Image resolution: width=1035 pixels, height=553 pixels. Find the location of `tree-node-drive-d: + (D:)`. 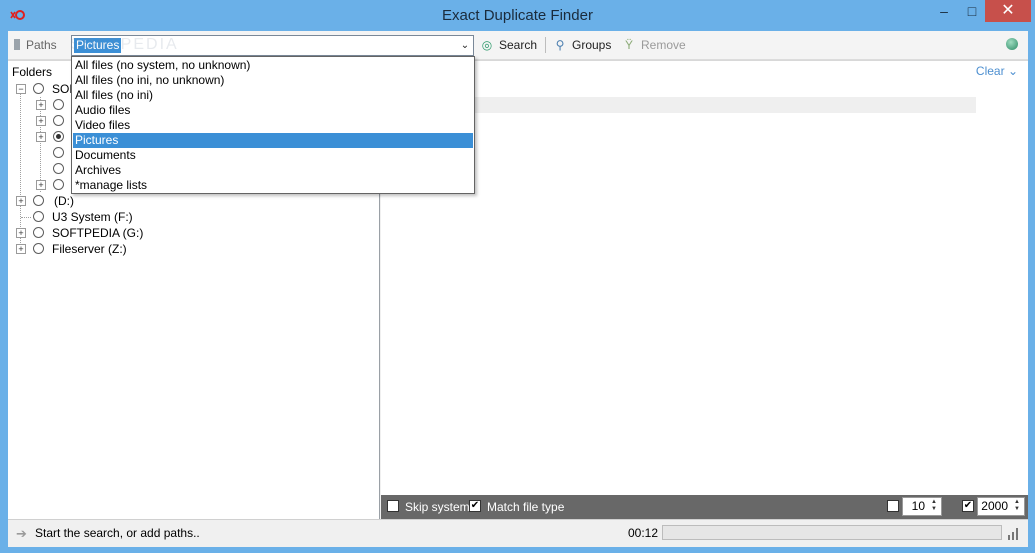

tree-node-drive-d: + (D:) is located at coordinates (192, 201).